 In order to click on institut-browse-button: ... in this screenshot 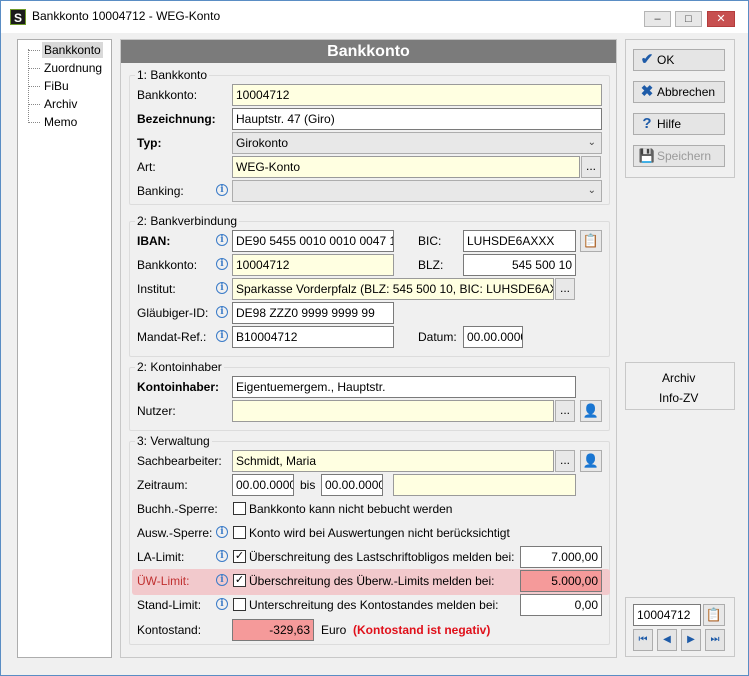, I will do `click(565, 289)`.